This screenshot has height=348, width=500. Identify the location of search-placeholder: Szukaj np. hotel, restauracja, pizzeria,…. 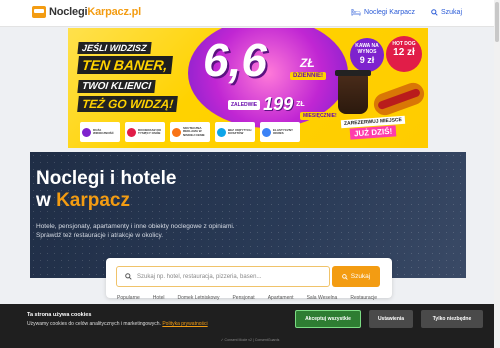
(199, 276).